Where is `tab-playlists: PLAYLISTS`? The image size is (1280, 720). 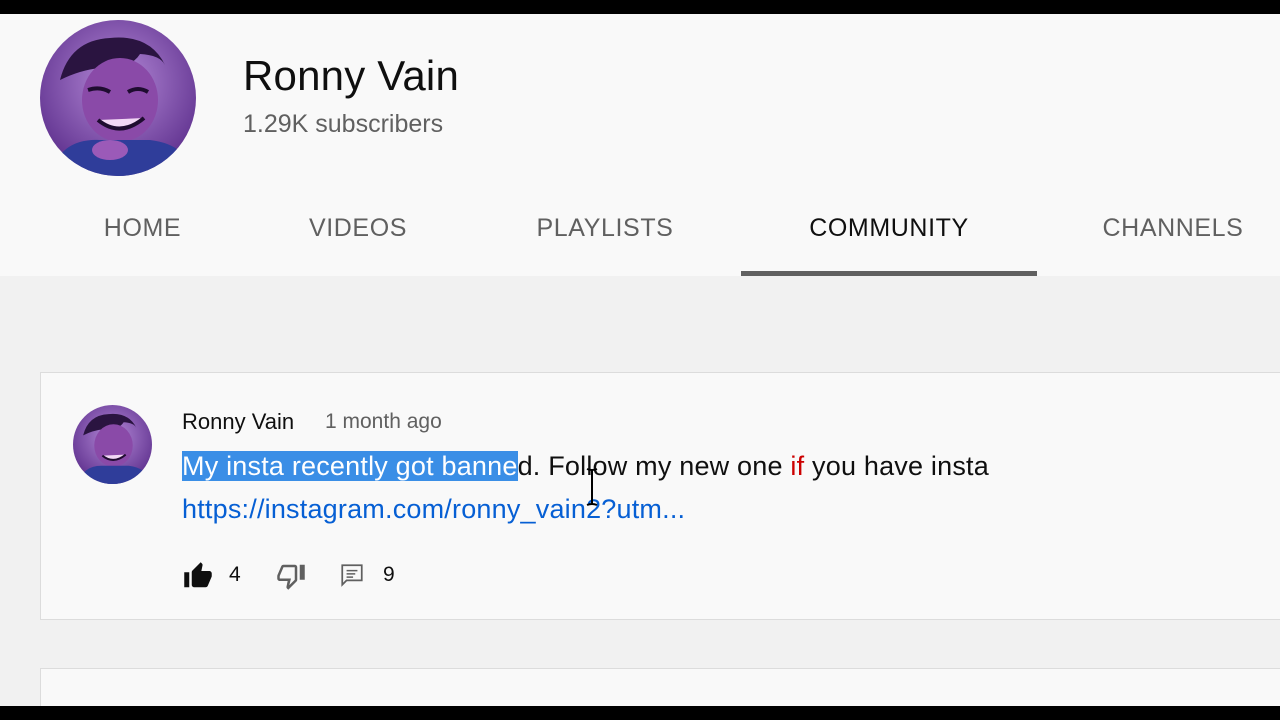 tab-playlists: PLAYLISTS is located at coordinates (605, 240).